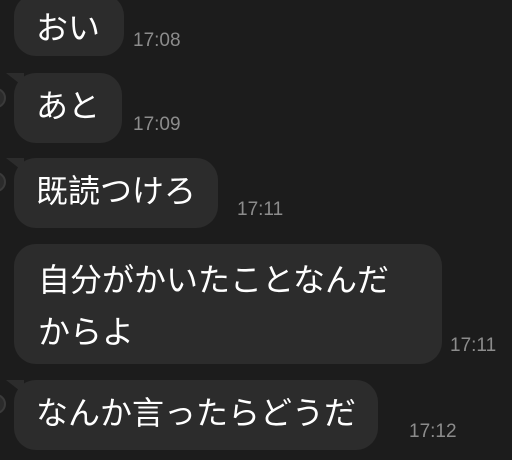  What do you see at coordinates (157, 40) in the screenshot?
I see `message-timestamp: 17:08` at bounding box center [157, 40].